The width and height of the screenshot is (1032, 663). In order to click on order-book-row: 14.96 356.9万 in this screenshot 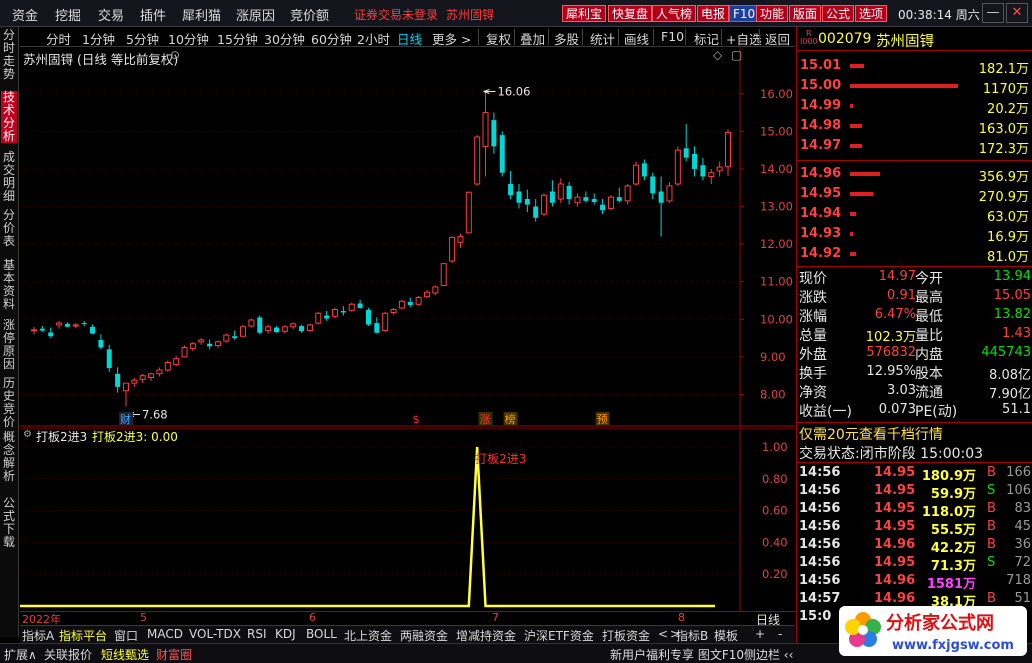, I will do `click(914, 174)`.